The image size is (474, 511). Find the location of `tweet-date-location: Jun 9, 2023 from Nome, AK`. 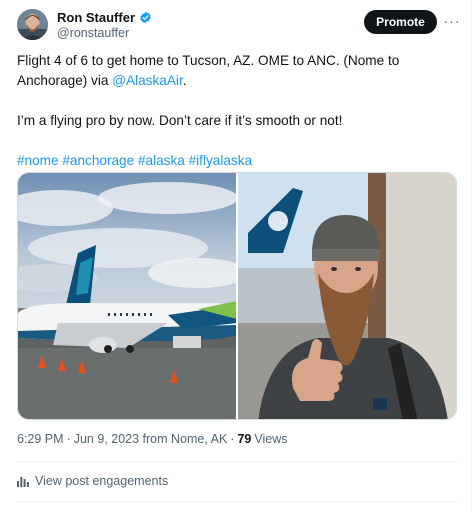

tweet-date-location: Jun 9, 2023 from Nome, AK is located at coordinates (151, 439).